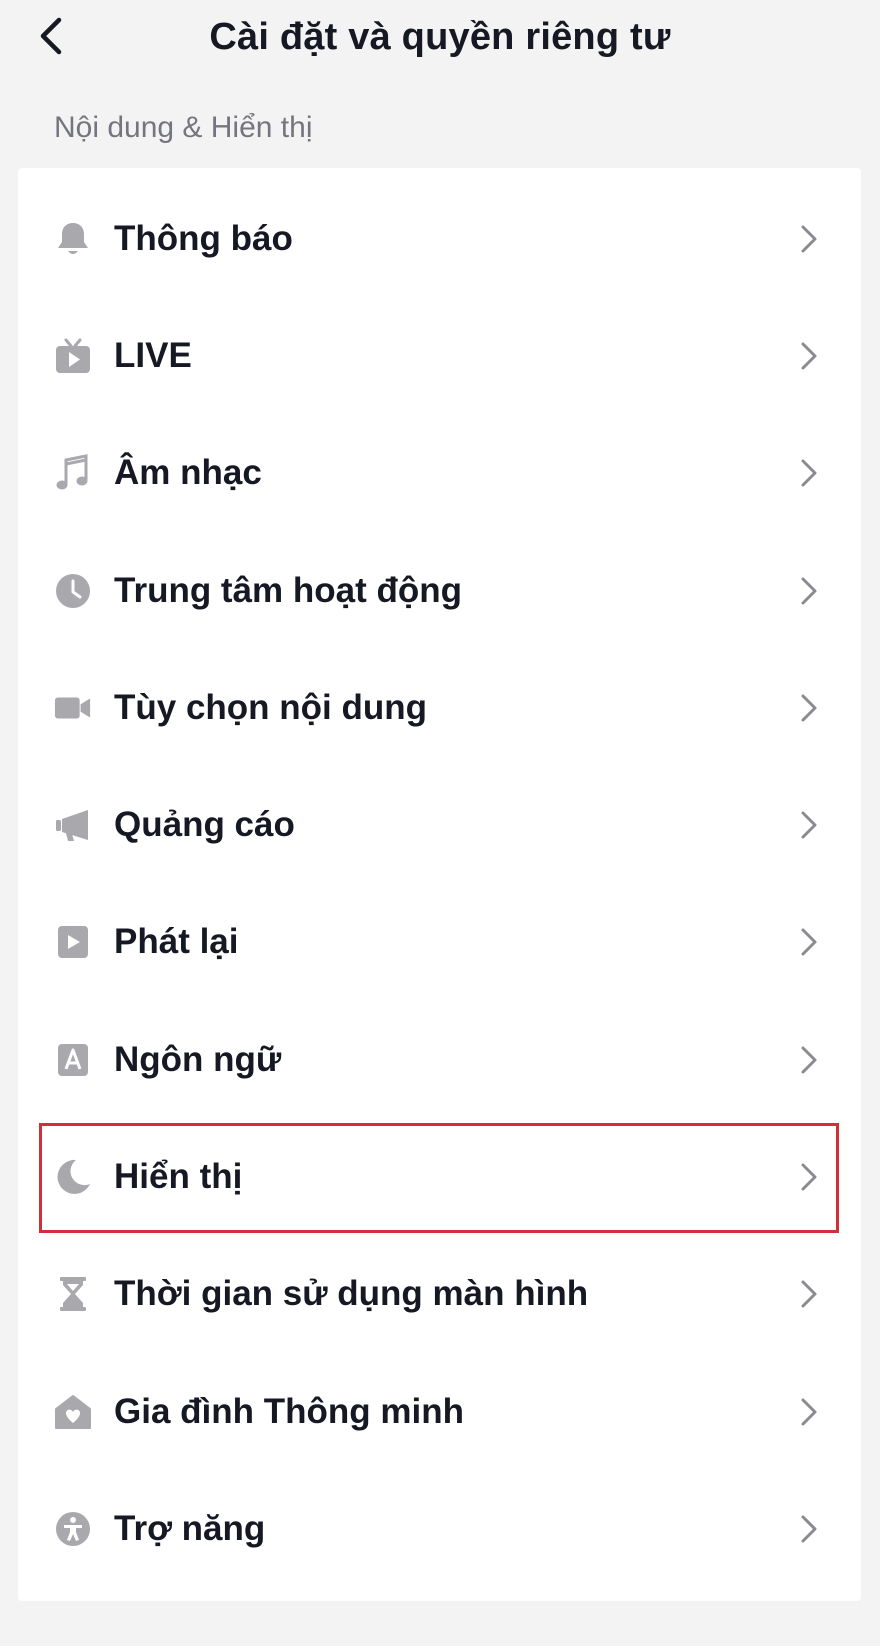 The height and width of the screenshot is (1646, 880). What do you see at coordinates (203, 238) in the screenshot?
I see `settings-item-label: Thông báo` at bounding box center [203, 238].